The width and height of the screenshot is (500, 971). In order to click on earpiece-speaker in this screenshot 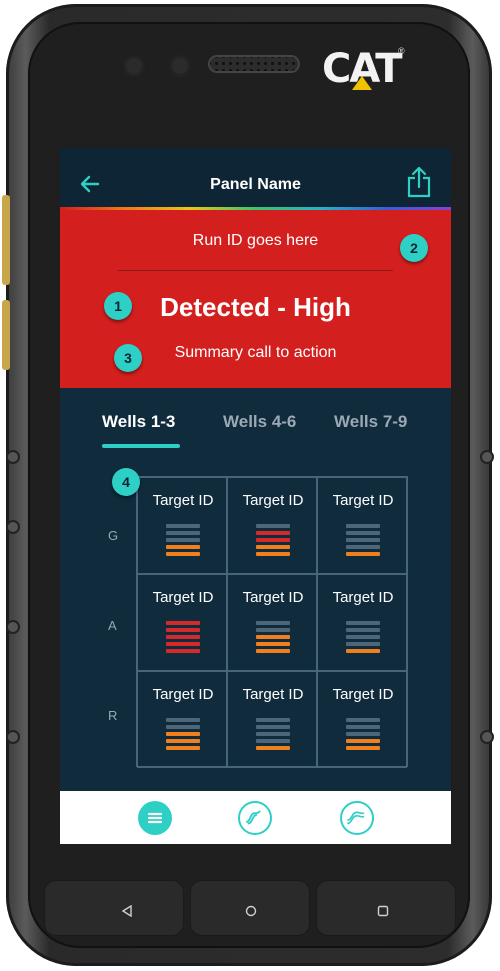, I will do `click(254, 64)`.